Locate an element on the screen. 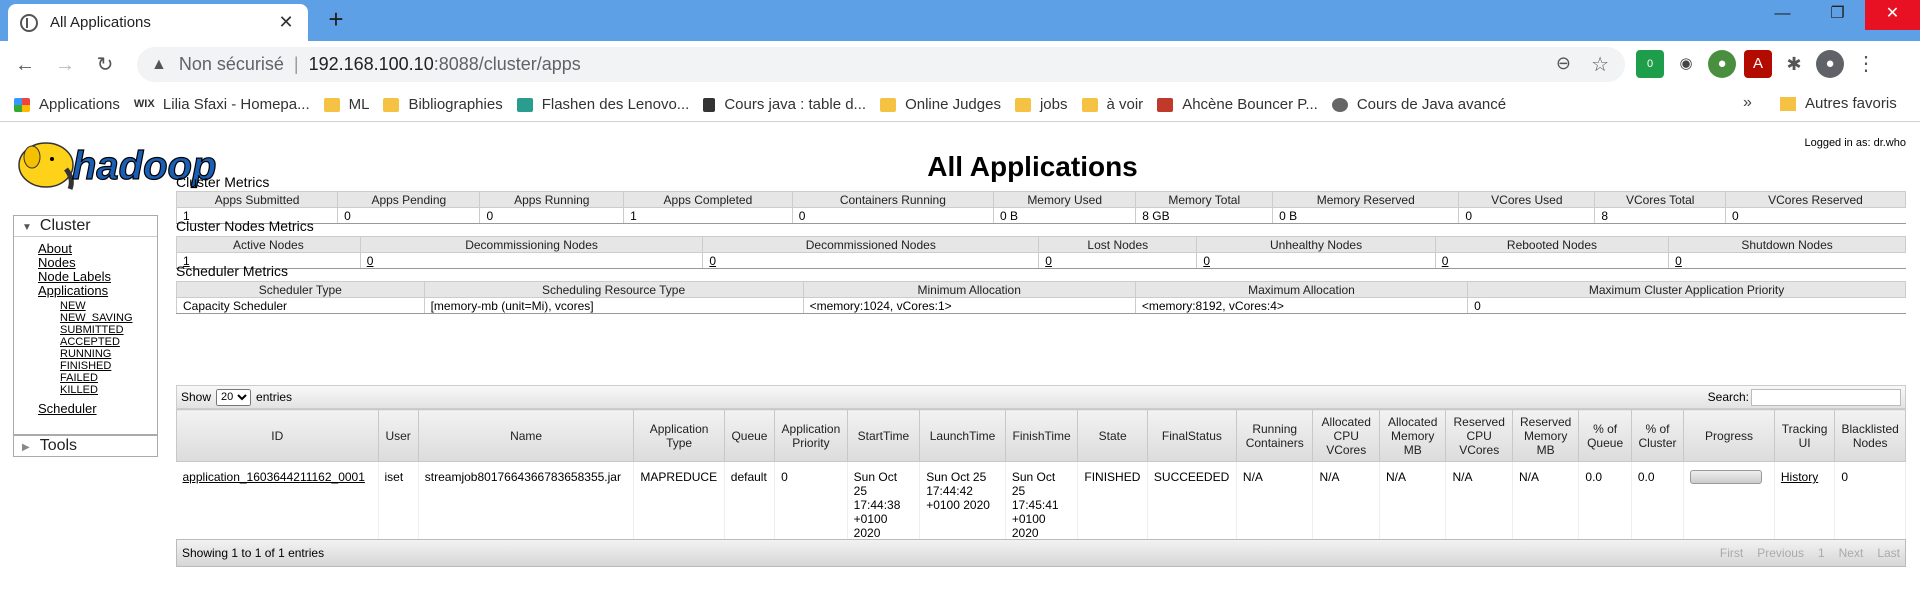 Image resolution: width=1920 pixels, height=606 pixels. app-running-containers: N/A is located at coordinates (1275, 504).